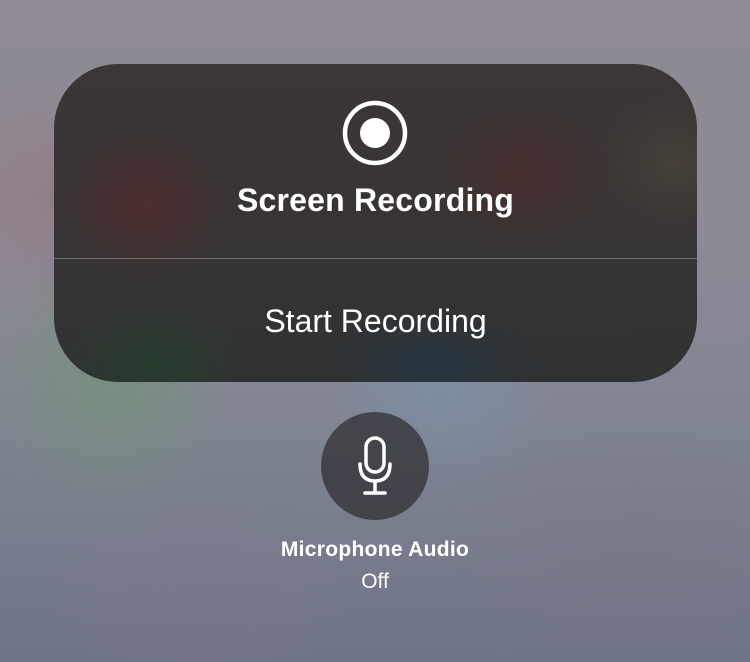  Describe the element at coordinates (375, 581) in the screenshot. I see `microphone-audio-status: Off` at that location.